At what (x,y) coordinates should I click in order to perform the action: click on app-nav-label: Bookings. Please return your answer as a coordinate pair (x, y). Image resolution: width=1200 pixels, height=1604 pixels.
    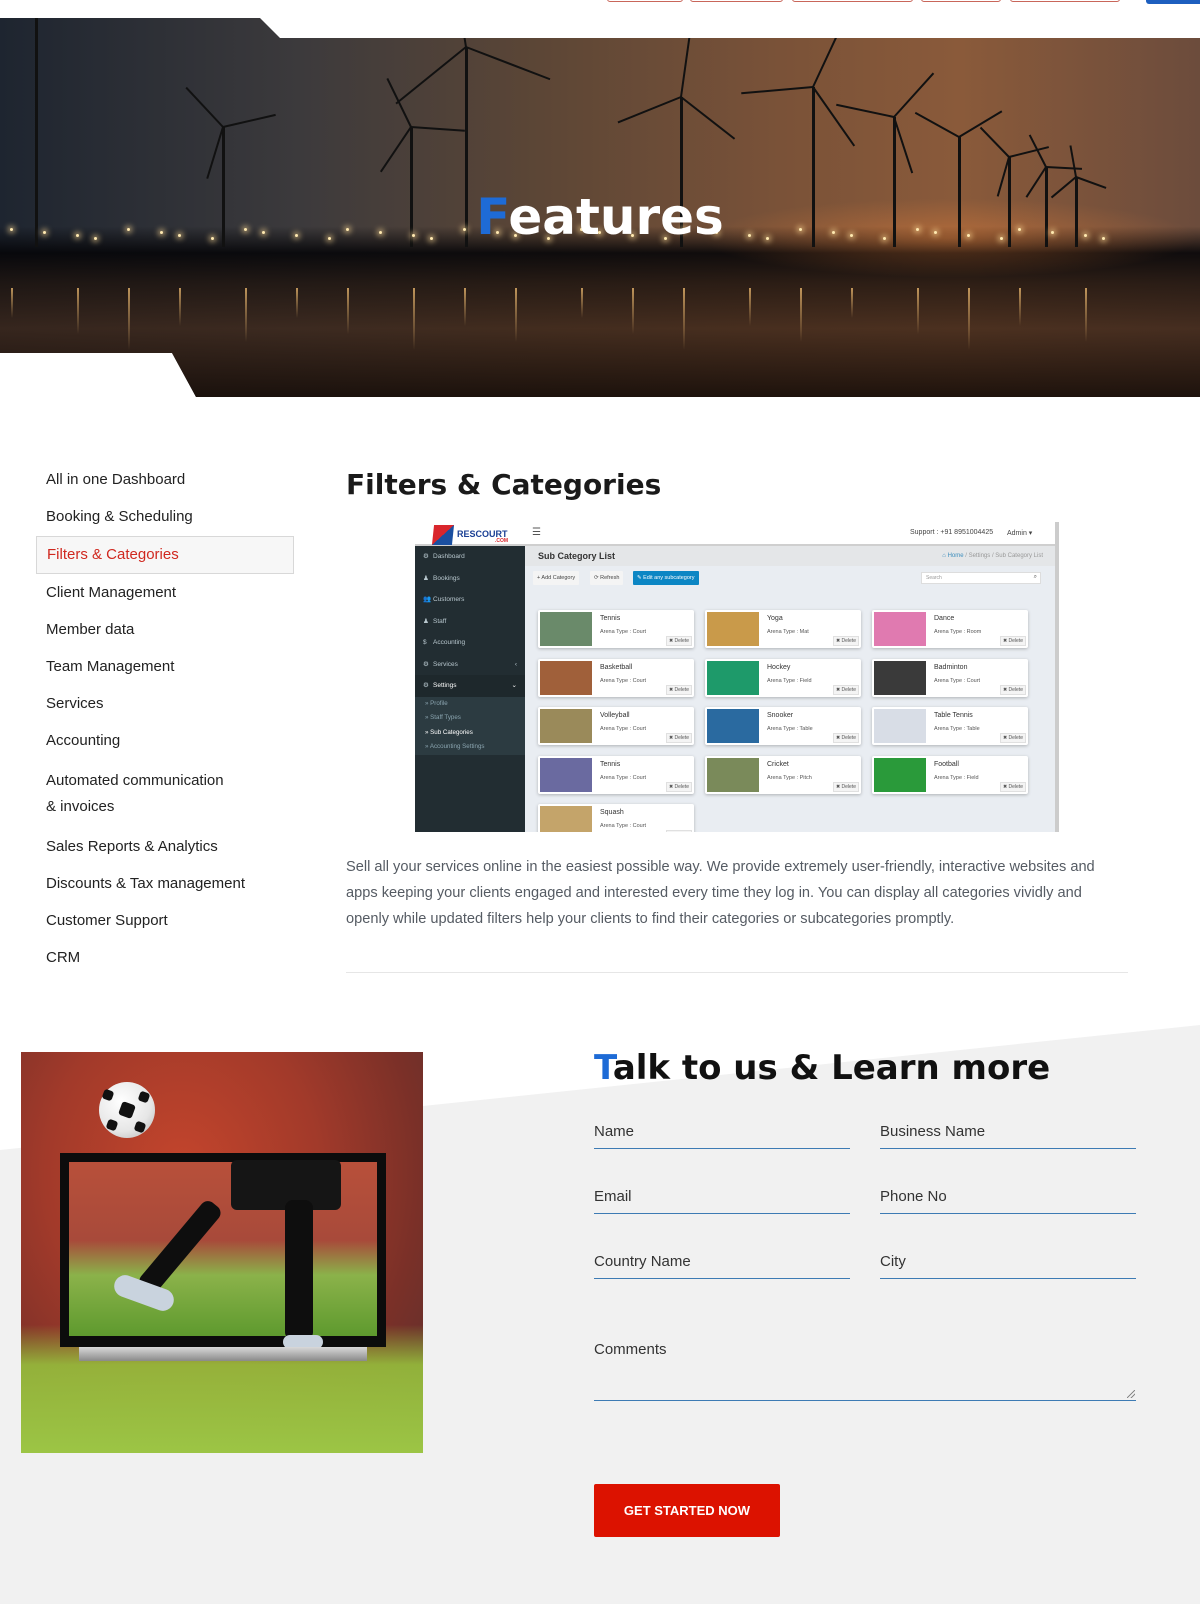
    Looking at the image, I should click on (446, 578).